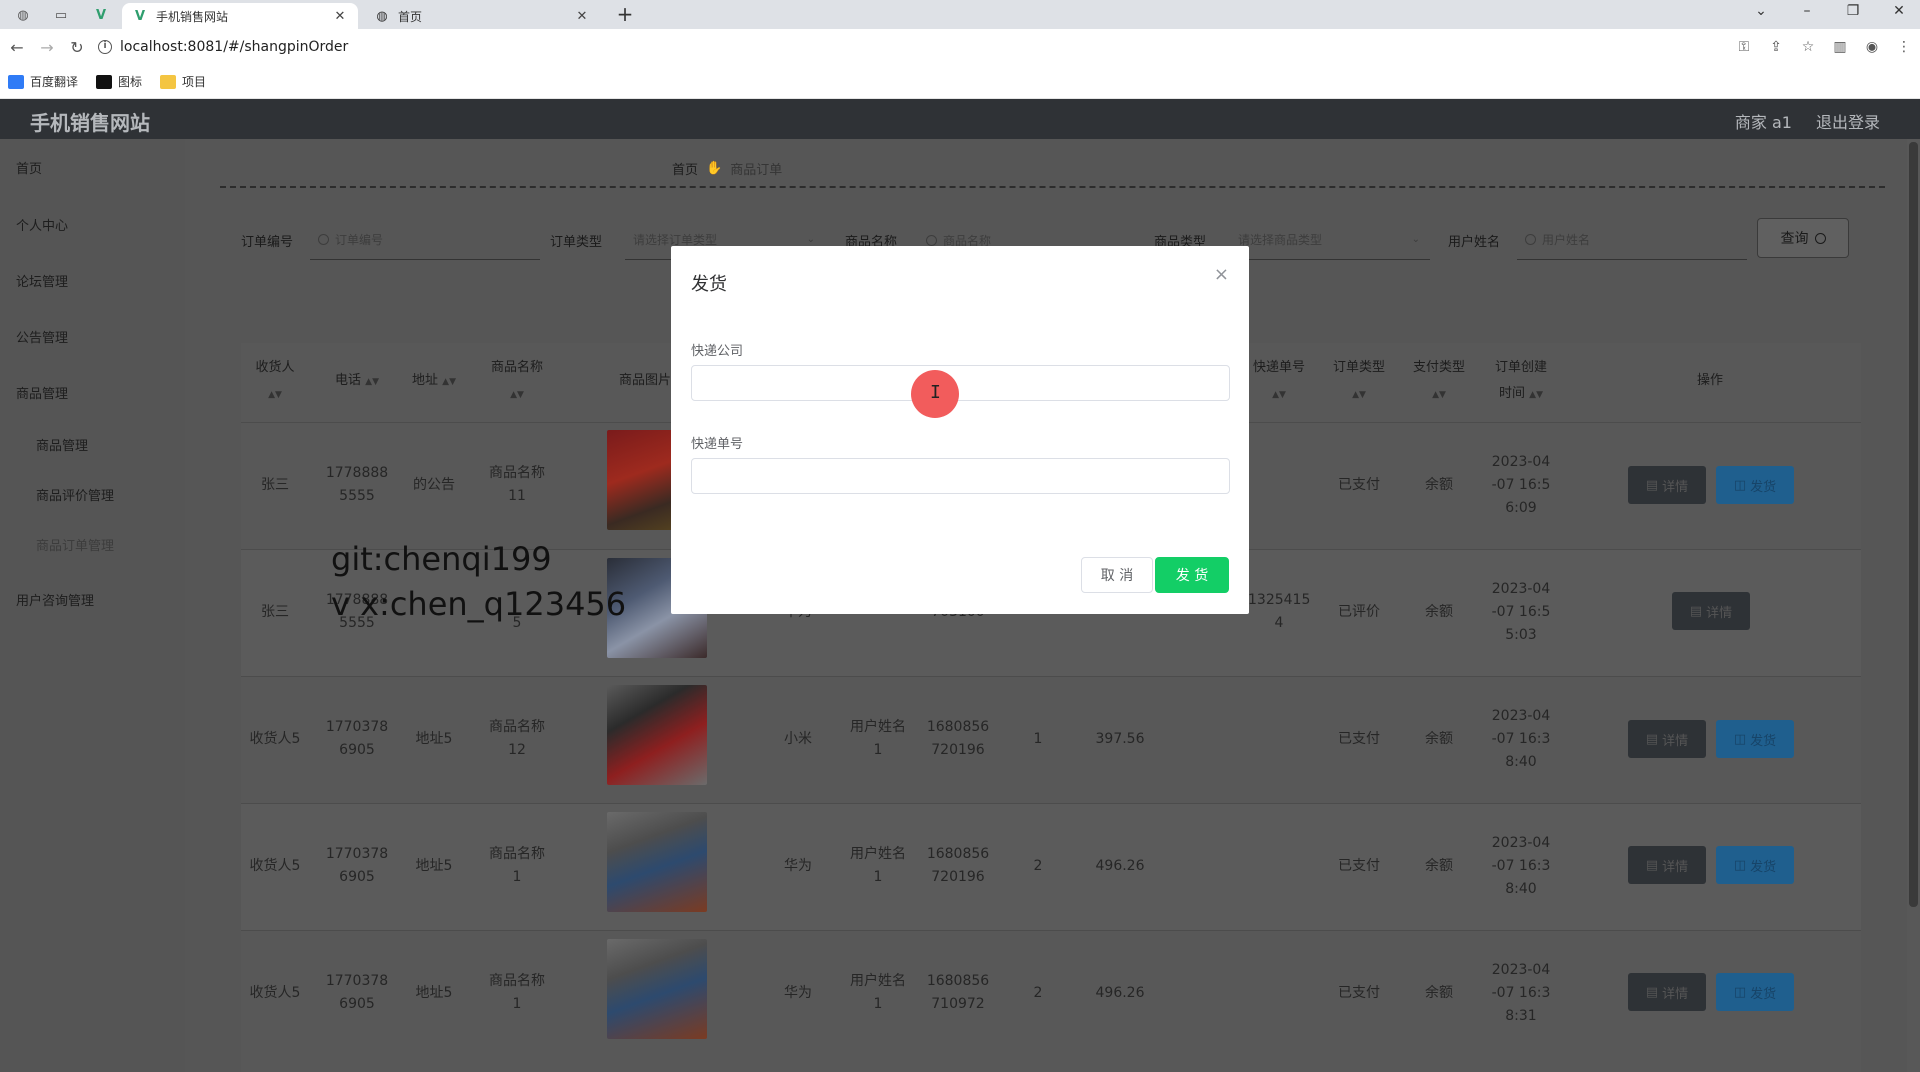  I want to click on col-product-name: 商品名称 ▲▼, so click(517, 381).